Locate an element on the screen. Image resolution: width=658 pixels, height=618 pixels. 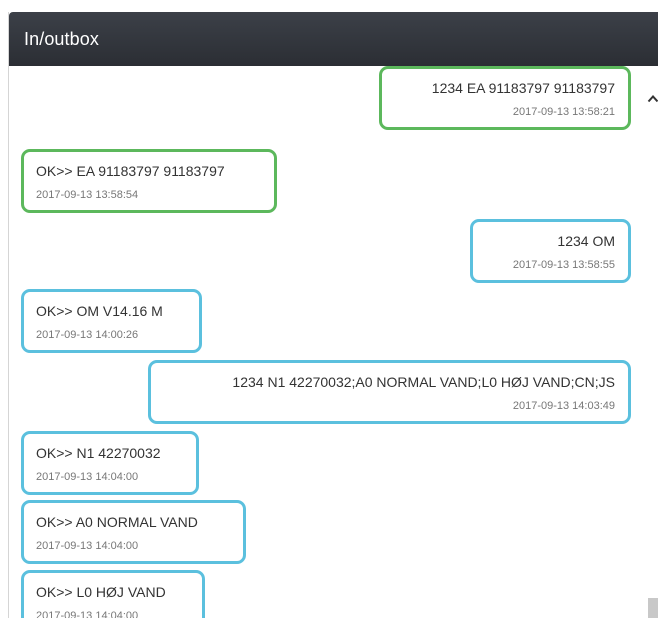
incoming-message: OK>> A0 NORMAL VAND 2017-09-13 14:04:00 is located at coordinates (133, 532).